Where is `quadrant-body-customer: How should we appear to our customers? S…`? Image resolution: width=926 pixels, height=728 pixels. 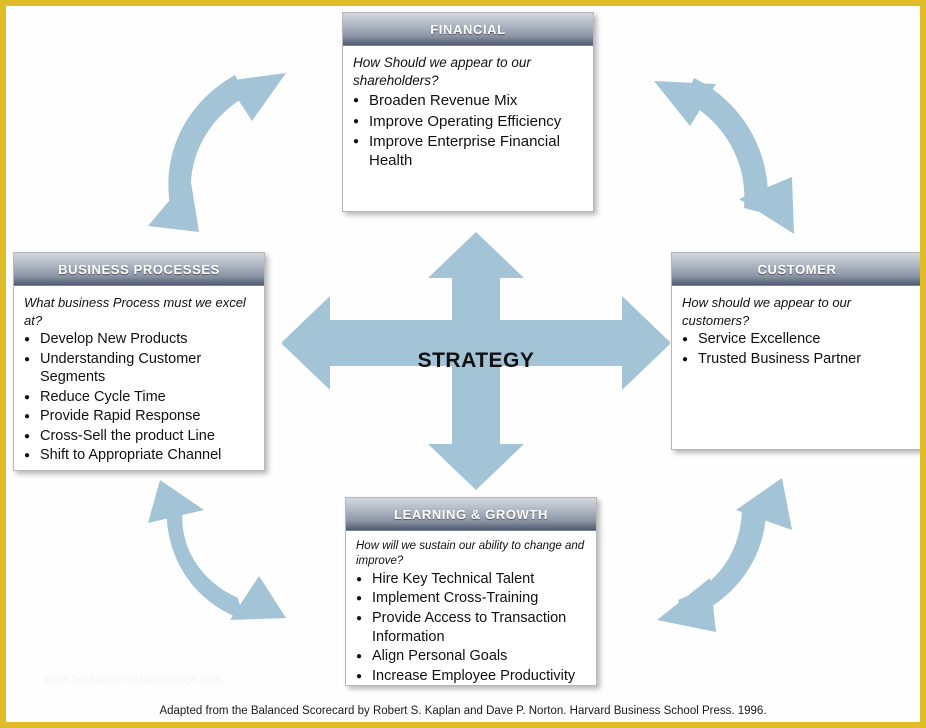
quadrant-body-customer: How should we appear to our customers? S… is located at coordinates (796, 330).